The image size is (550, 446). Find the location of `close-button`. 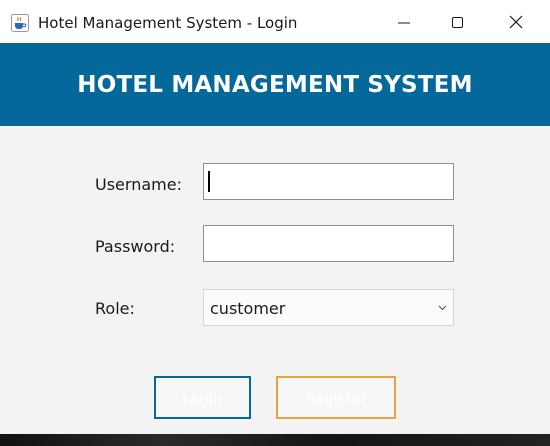

close-button is located at coordinates (516, 21).